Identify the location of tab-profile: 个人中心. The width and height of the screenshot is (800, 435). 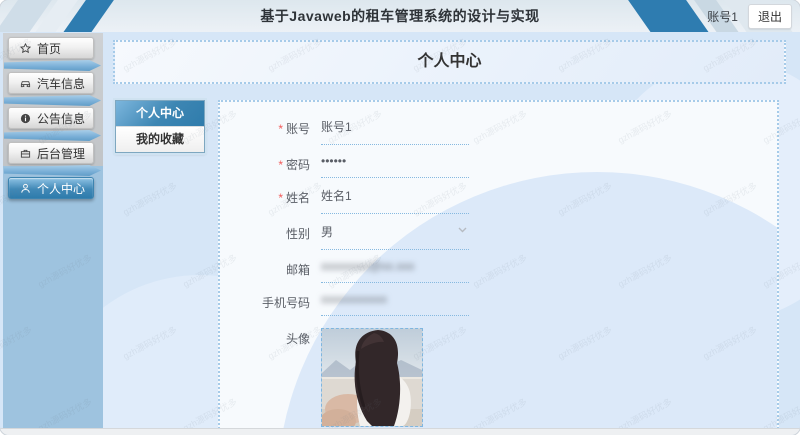
(160, 113).